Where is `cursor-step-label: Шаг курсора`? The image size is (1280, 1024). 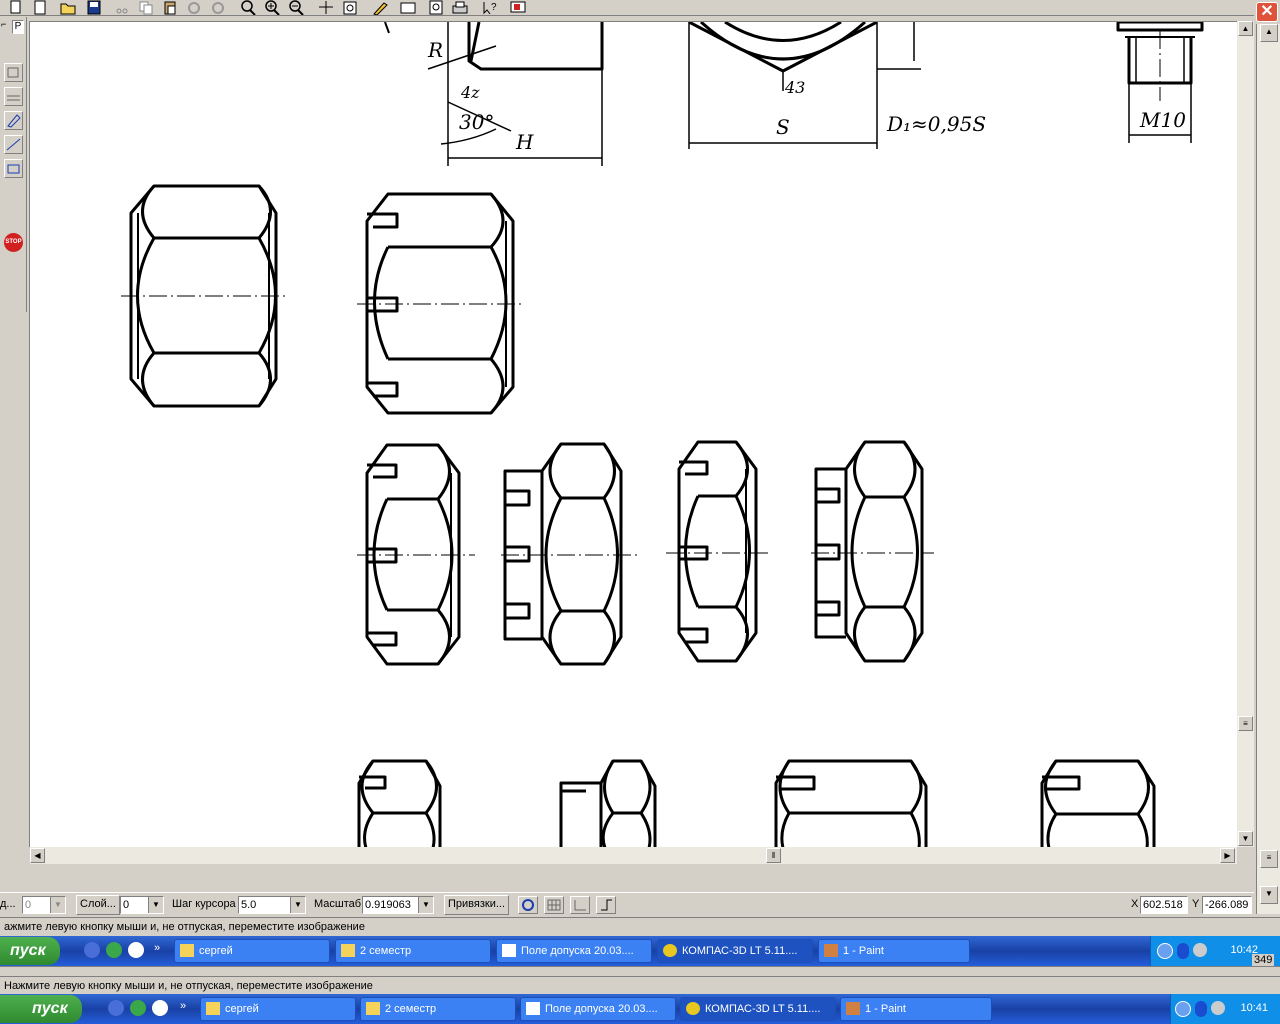
cursor-step-label: Шаг курсора is located at coordinates (204, 904).